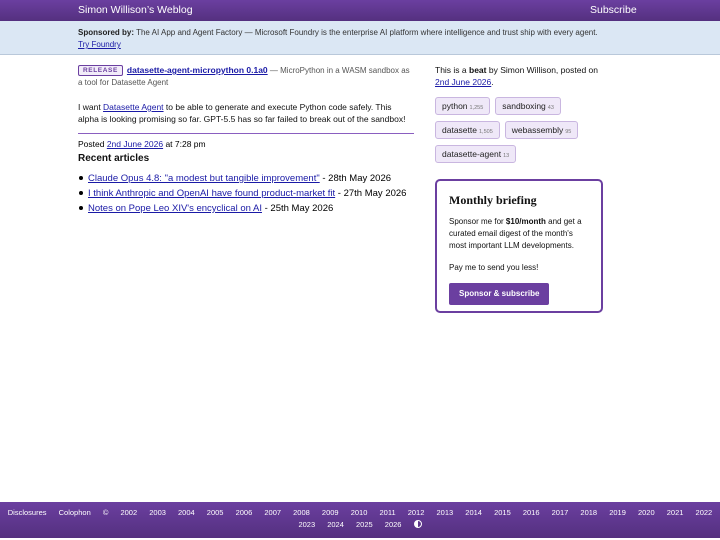 The height and width of the screenshot is (540, 720). What do you see at coordinates (445, 512) in the screenshot?
I see `footer-year-link: 2013` at bounding box center [445, 512].